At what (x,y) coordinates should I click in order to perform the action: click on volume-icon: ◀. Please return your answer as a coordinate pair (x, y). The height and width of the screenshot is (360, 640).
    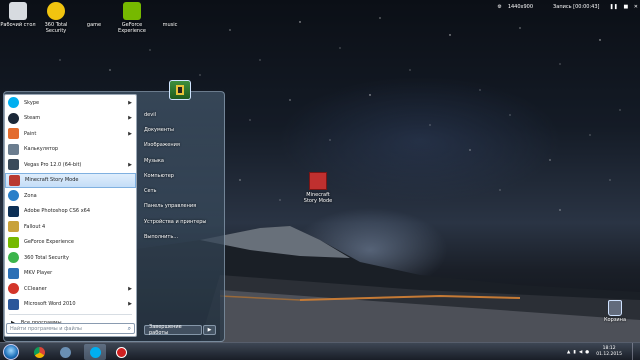
    Looking at the image, I should click on (580, 352).